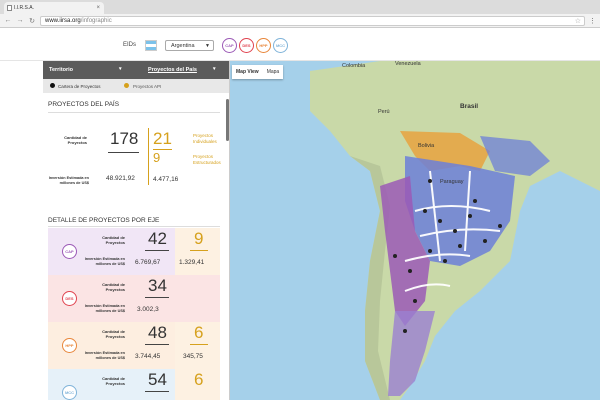  I want to click on tab-territorio: Territorio, so click(61, 70).